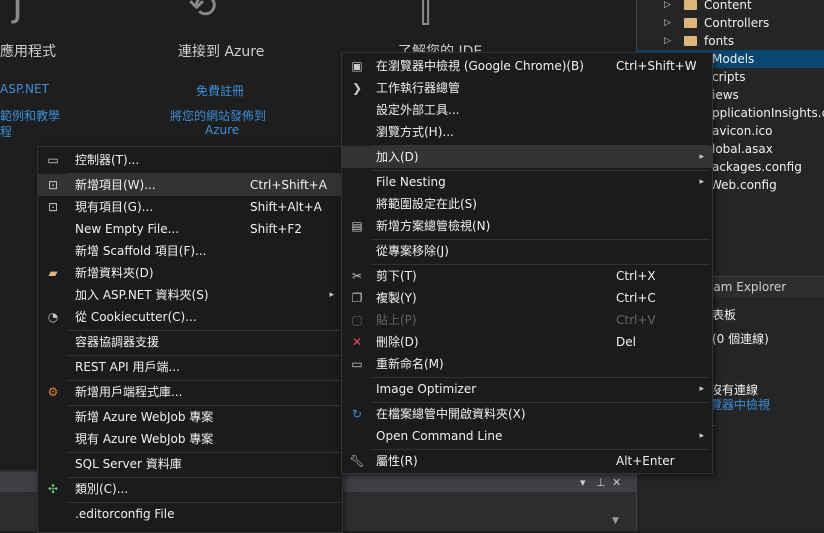  I want to click on controller-icon: ▭, so click(53, 160).